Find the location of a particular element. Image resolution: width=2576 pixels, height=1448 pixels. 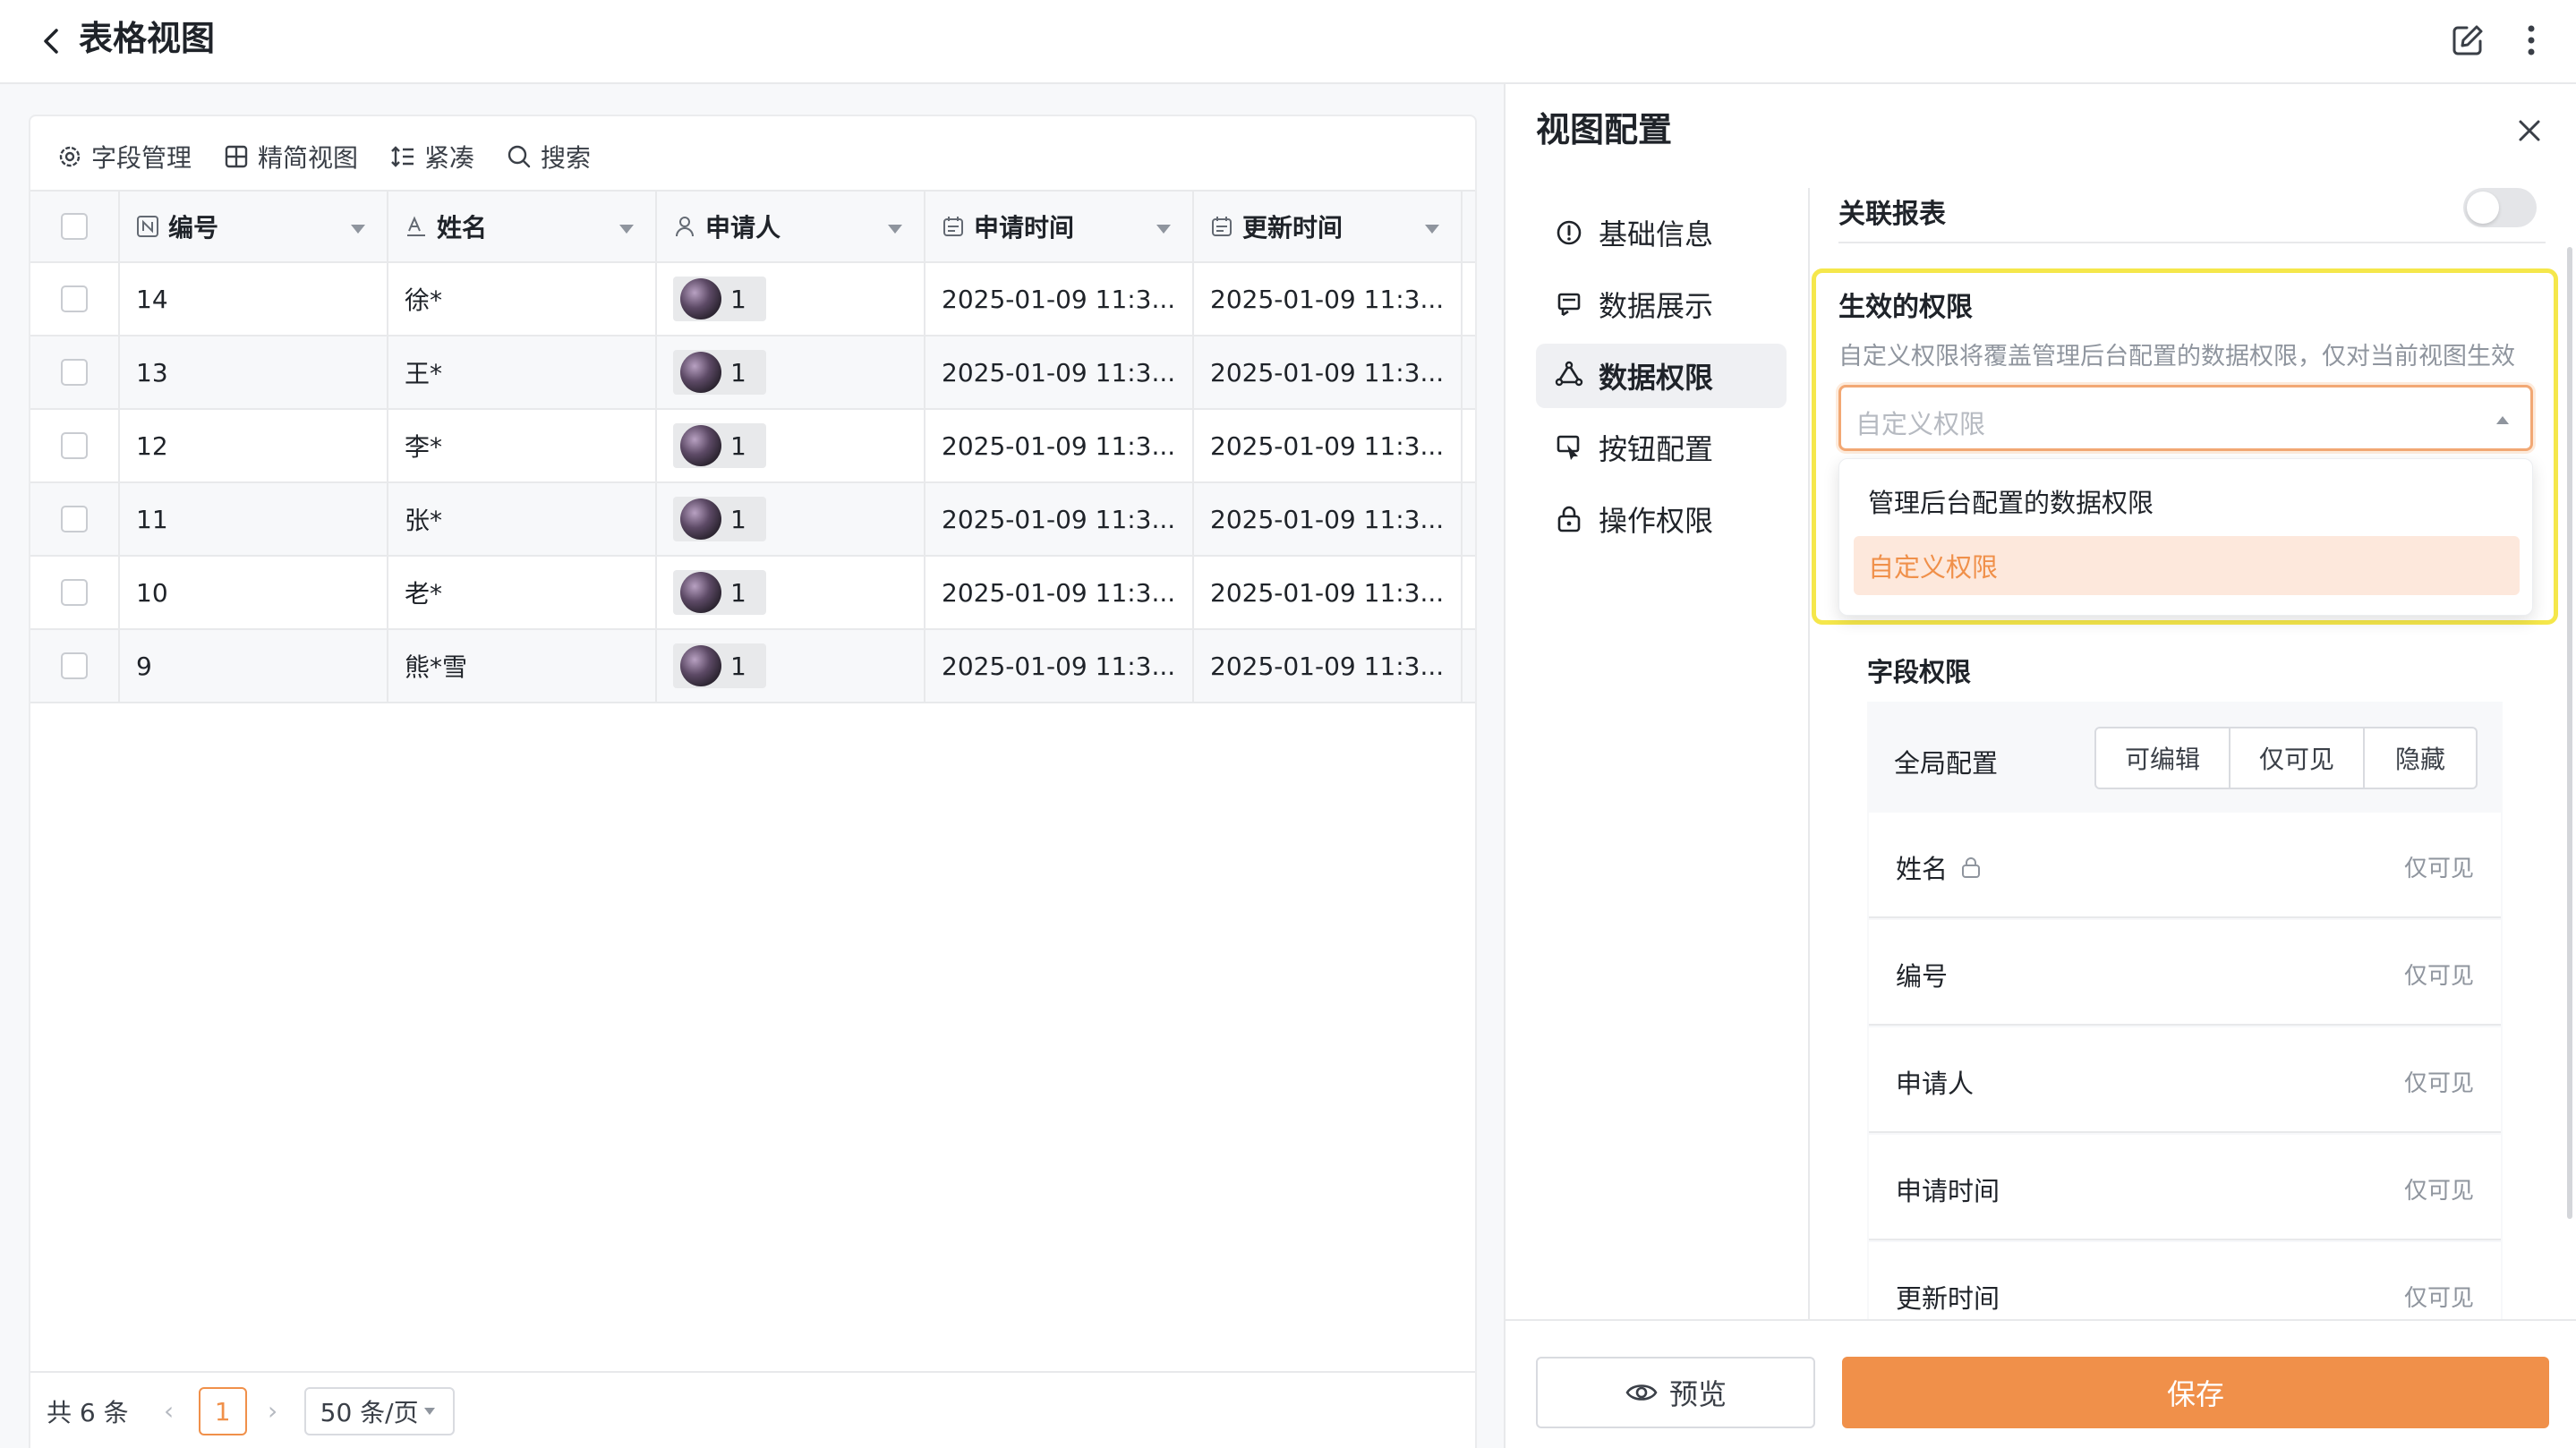

close-icon is located at coordinates (2529, 130).